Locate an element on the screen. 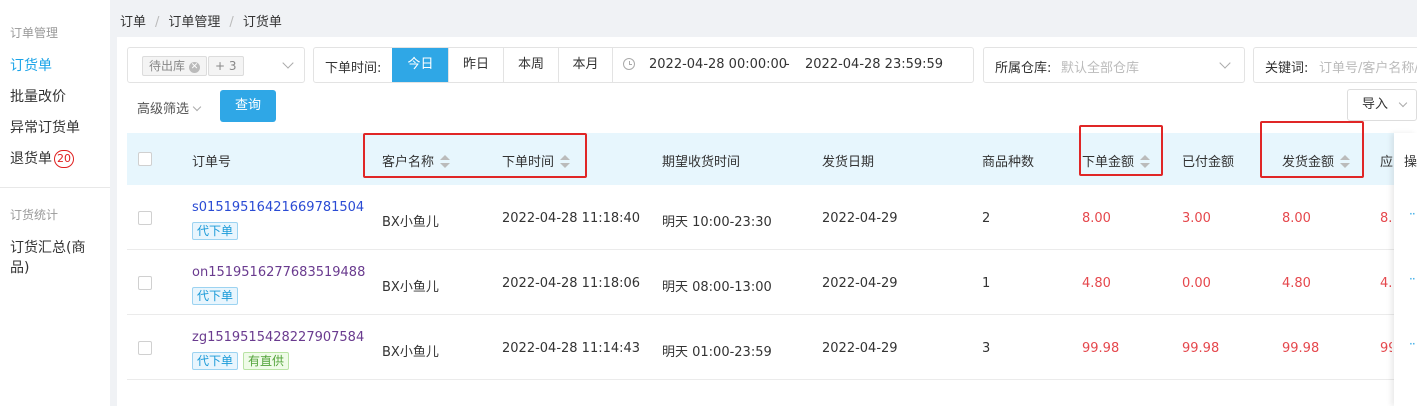  time-segment-this-month: 本月 is located at coordinates (585, 65).